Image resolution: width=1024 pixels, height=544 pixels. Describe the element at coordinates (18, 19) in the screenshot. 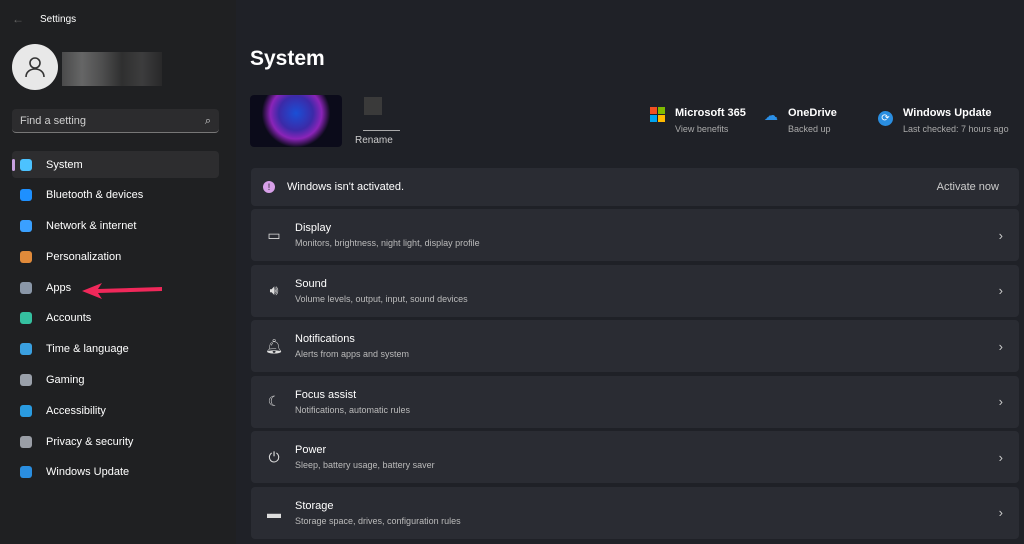

I see `back-arrow-icon: ←` at that location.